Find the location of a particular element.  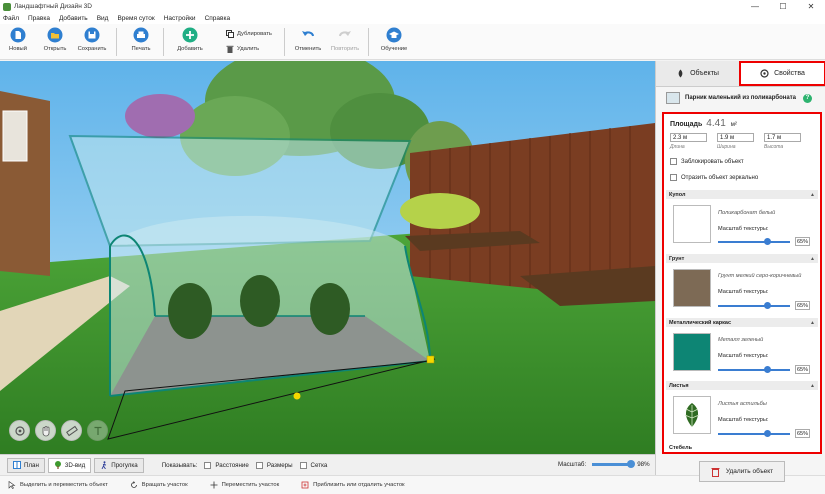

distance-checkbox: Расстояние is located at coordinates (226, 465).